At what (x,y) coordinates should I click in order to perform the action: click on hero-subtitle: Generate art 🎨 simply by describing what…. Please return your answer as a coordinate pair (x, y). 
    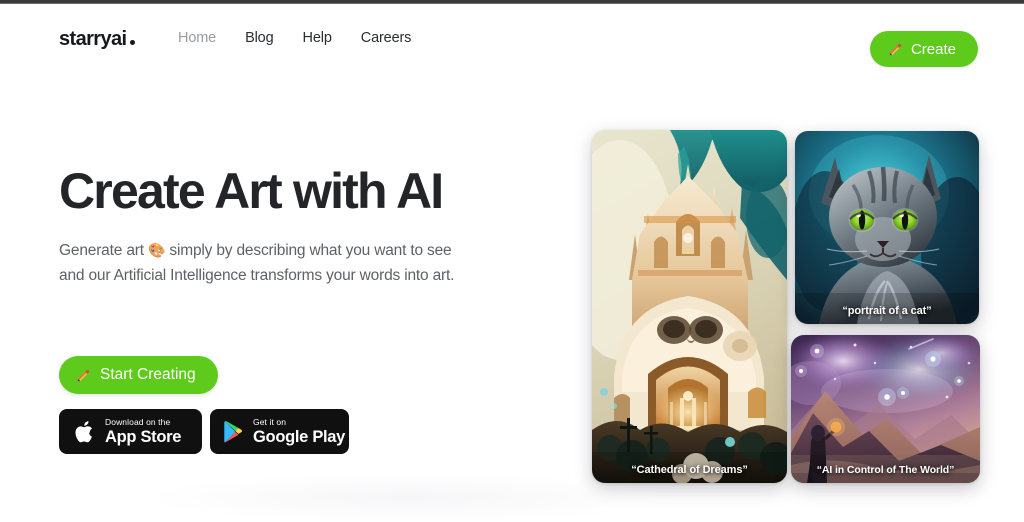
    Looking at the image, I should click on (279, 263).